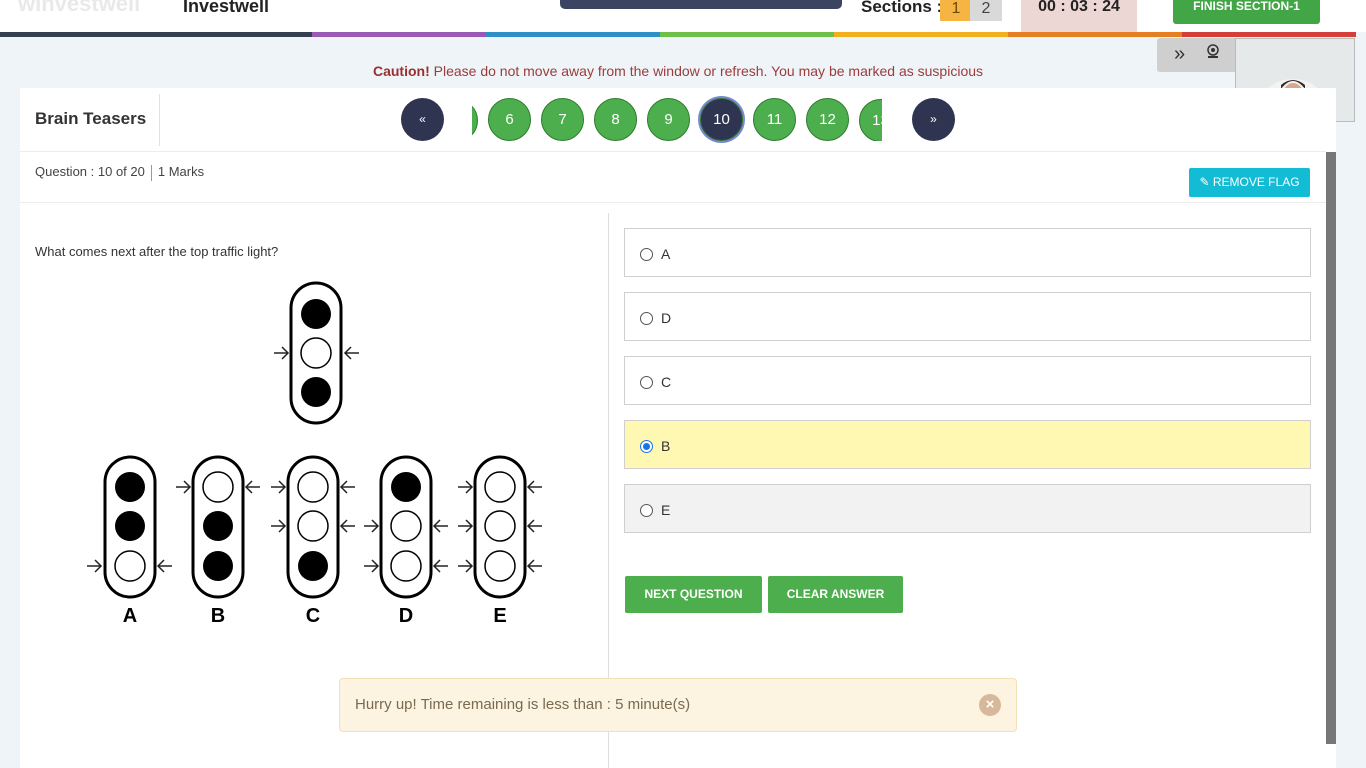 The height and width of the screenshot is (768, 1366). I want to click on answer-option-d: D, so click(967, 316).